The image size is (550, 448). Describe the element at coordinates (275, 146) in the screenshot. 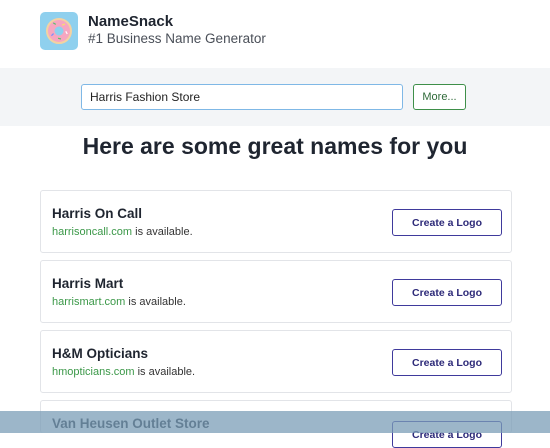

I see `results-heading: Here are some great names for you` at that location.